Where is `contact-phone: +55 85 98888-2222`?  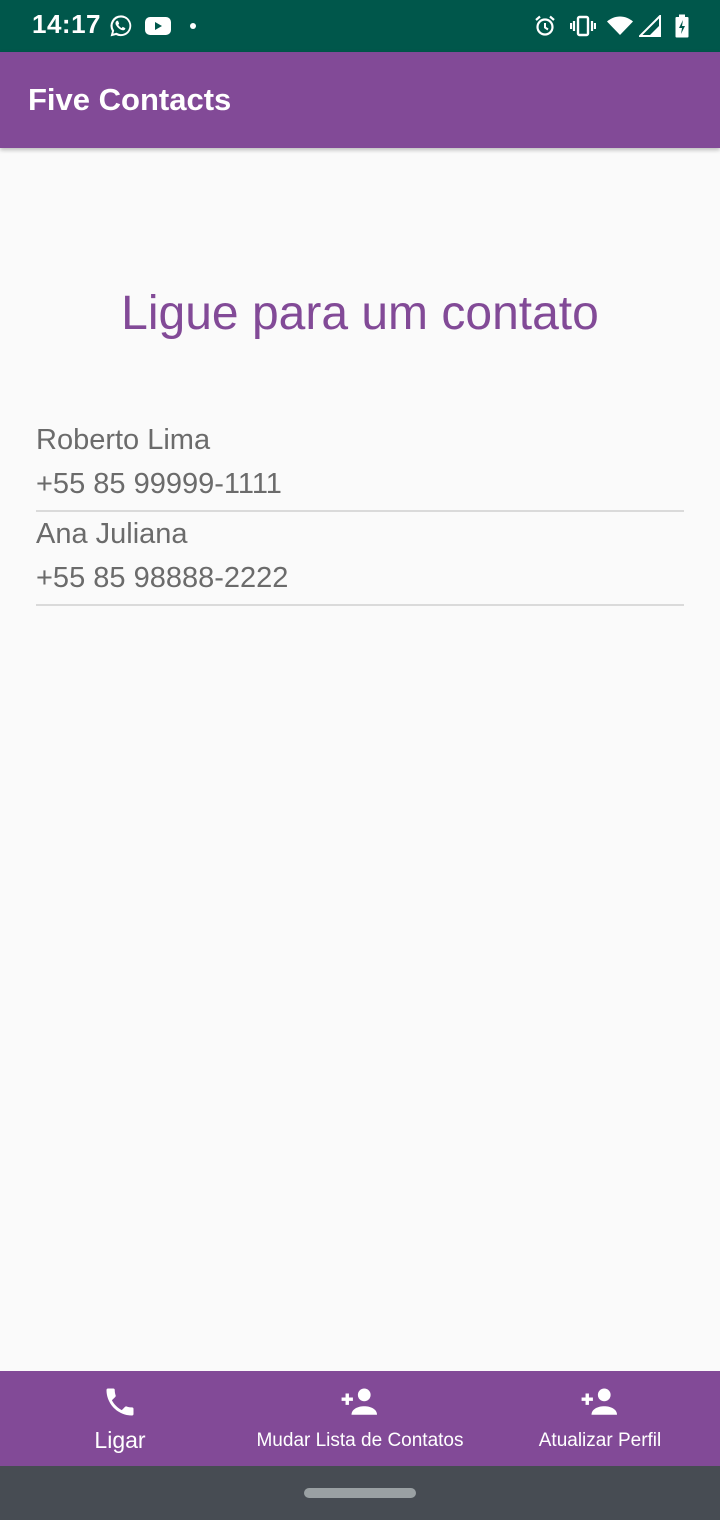 contact-phone: +55 85 98888-2222 is located at coordinates (162, 578).